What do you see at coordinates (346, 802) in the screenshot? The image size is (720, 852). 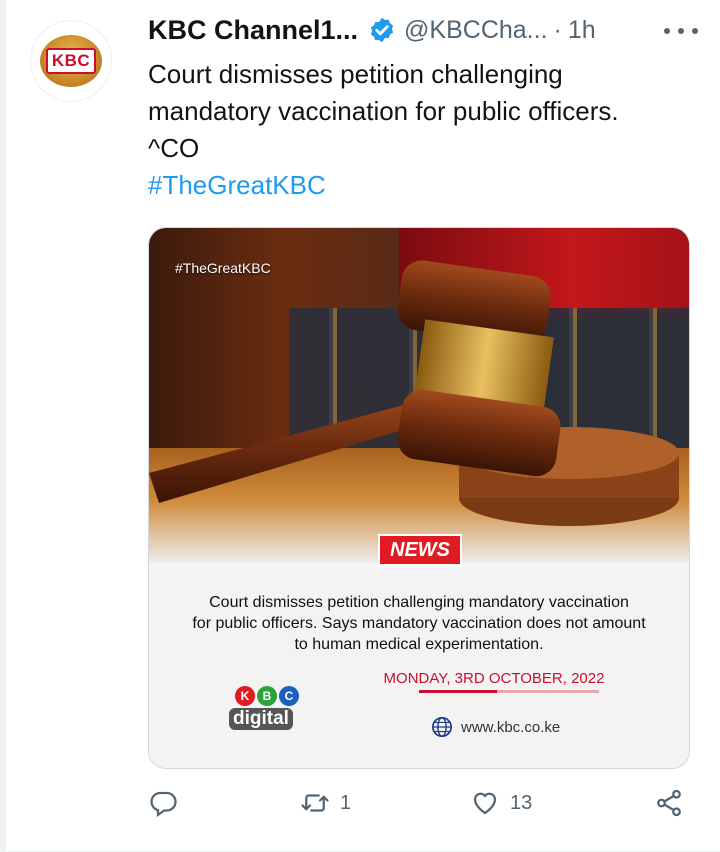 I see `retweet-count: 1` at bounding box center [346, 802].